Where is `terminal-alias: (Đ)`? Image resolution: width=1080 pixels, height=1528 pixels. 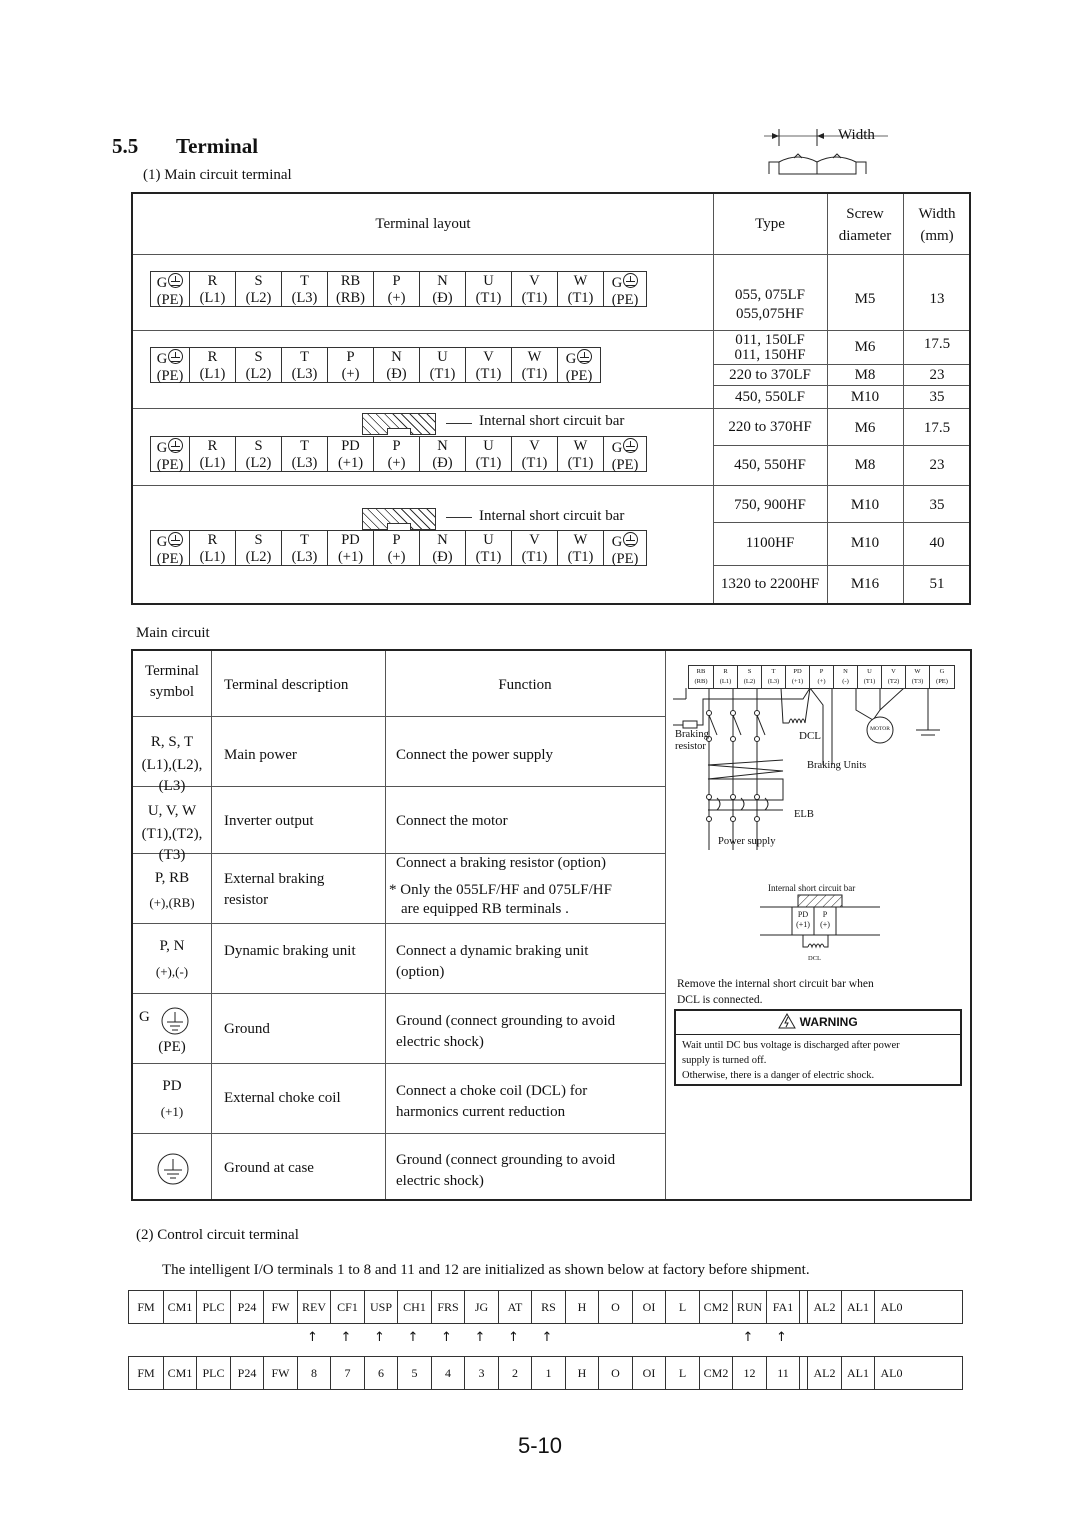
terminal-alias: (Đ) is located at coordinates (442, 557).